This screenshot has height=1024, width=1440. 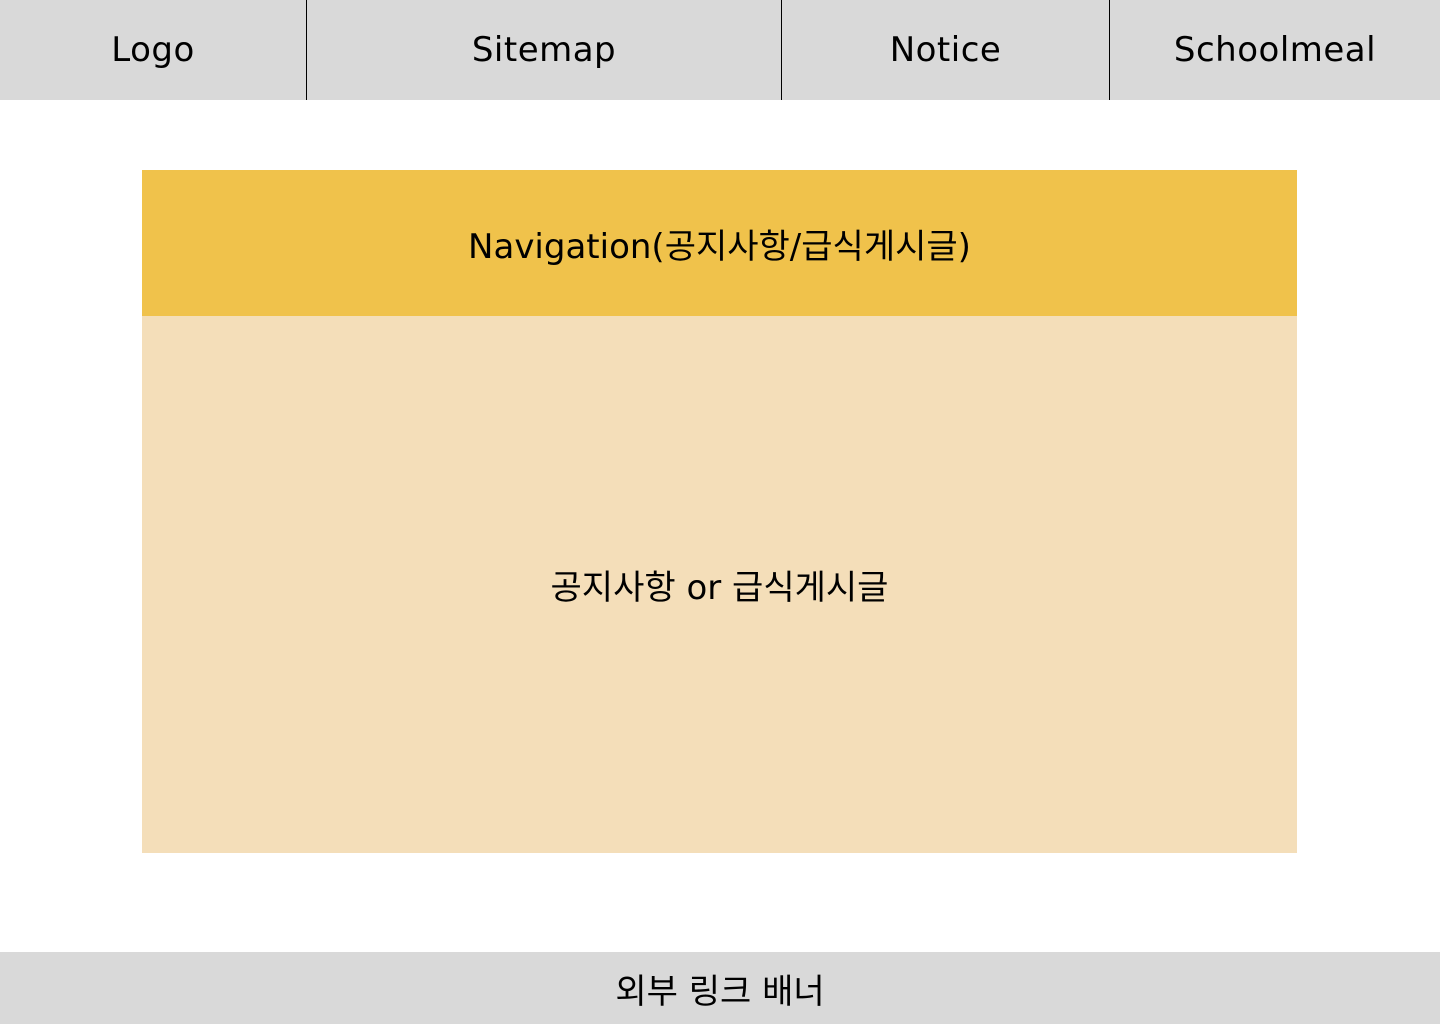 What do you see at coordinates (153, 50) in the screenshot?
I see `logo: Logo` at bounding box center [153, 50].